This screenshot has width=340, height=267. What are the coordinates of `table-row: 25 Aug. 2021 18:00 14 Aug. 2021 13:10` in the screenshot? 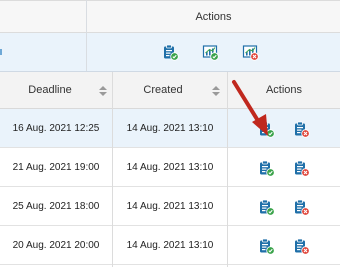 It's located at (170, 206).